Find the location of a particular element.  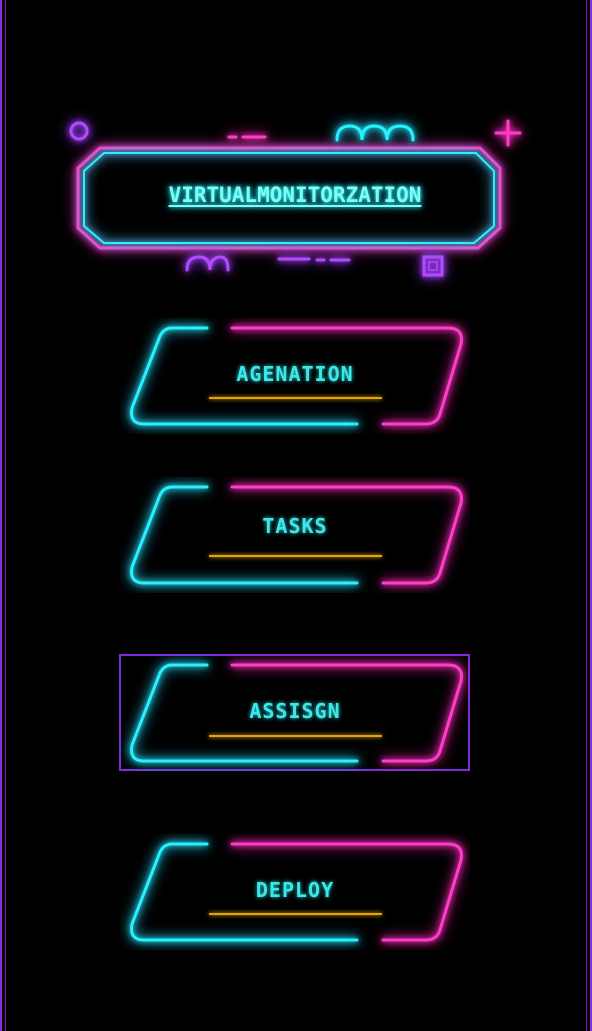

button-label: DEPLOY is located at coordinates (295, 890).